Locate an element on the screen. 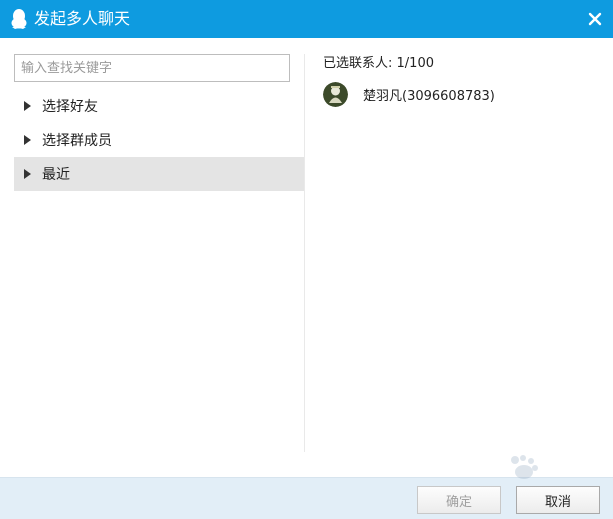  tree-item-group-members: 选择群成员 is located at coordinates (159, 140).